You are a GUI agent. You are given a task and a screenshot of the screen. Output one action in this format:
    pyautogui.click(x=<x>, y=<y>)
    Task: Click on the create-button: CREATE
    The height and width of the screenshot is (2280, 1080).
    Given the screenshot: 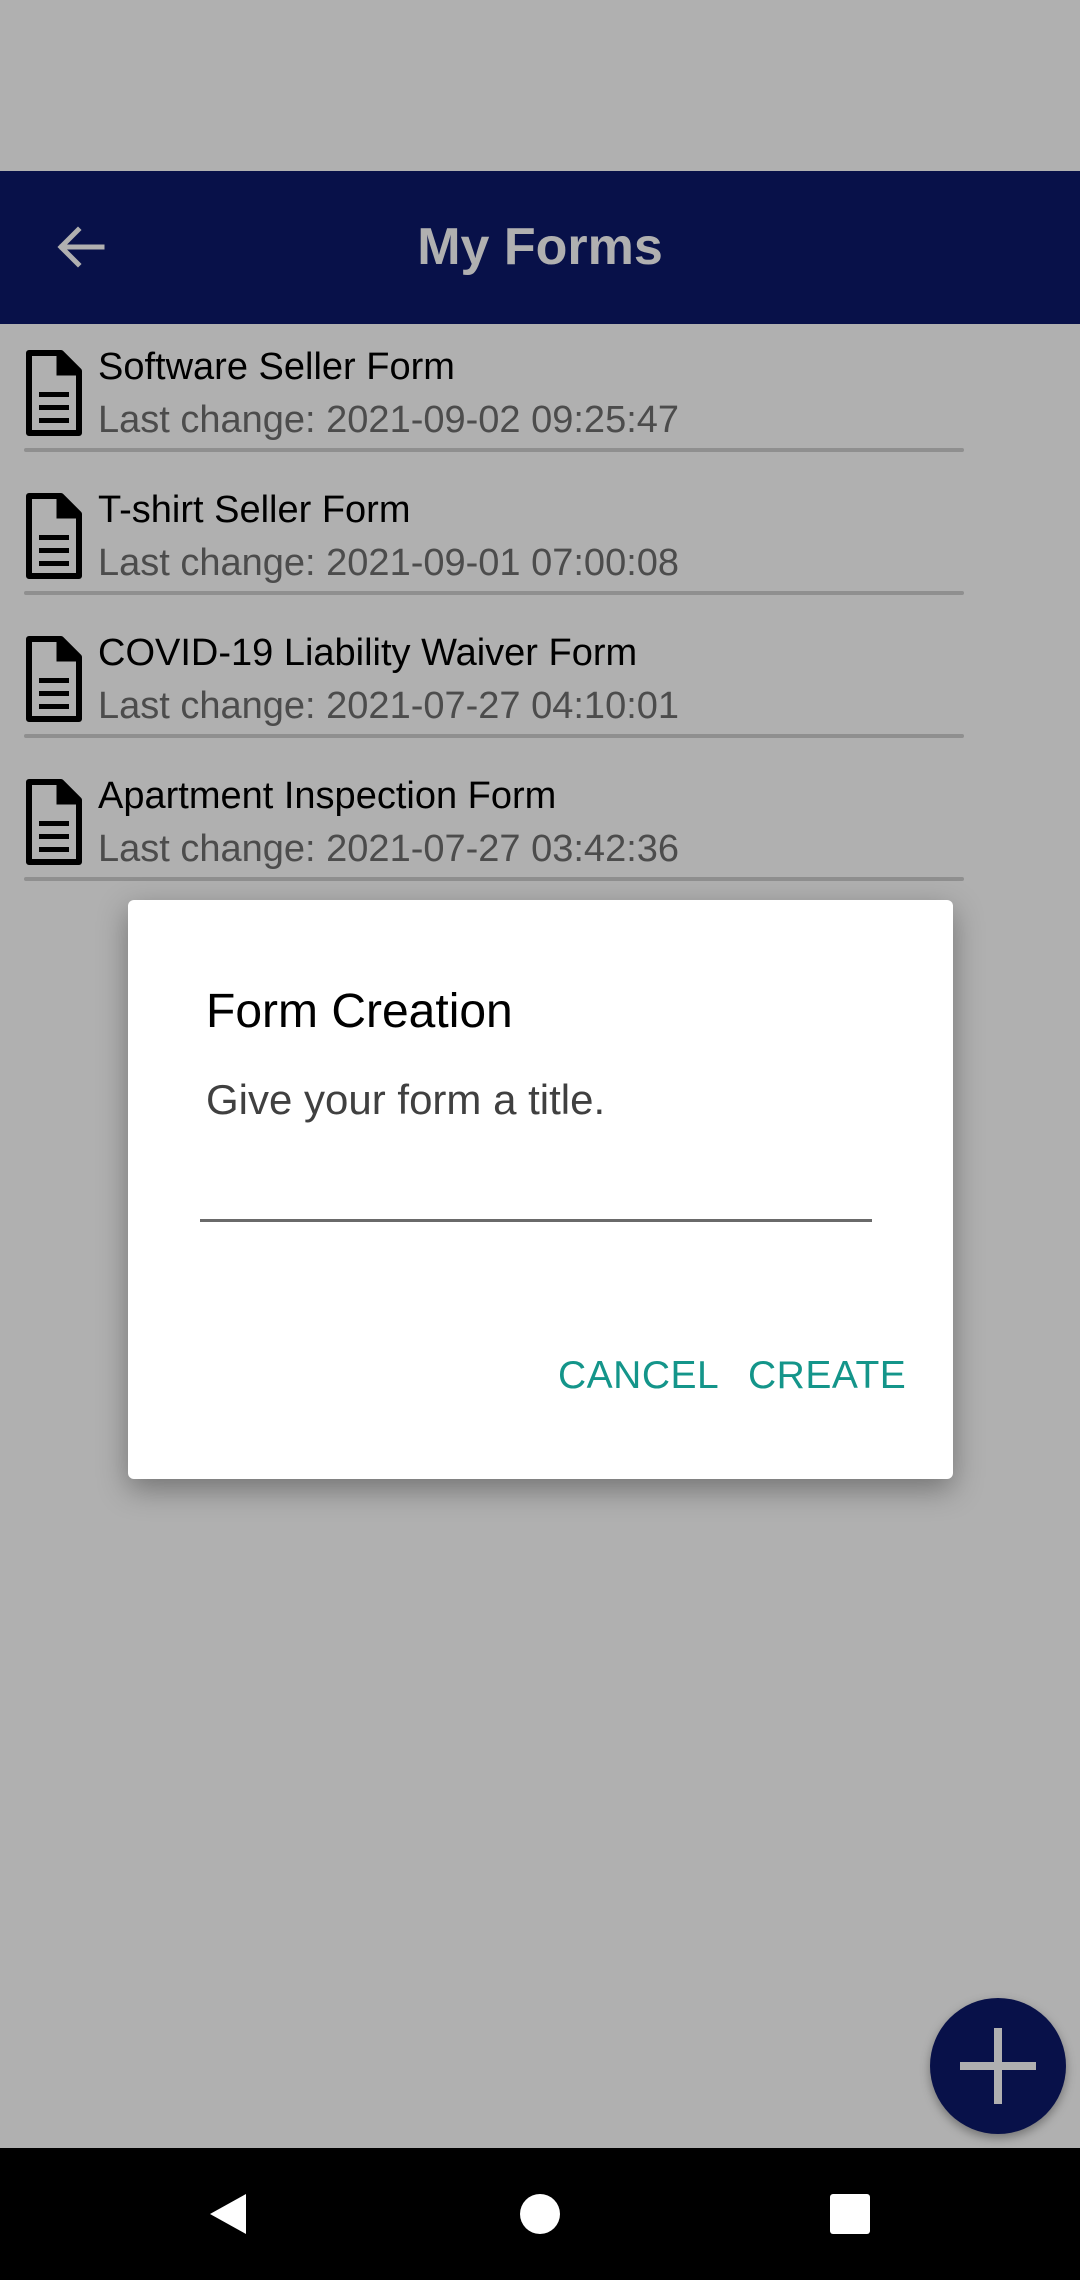 What is the action you would take?
    pyautogui.click(x=827, y=1376)
    